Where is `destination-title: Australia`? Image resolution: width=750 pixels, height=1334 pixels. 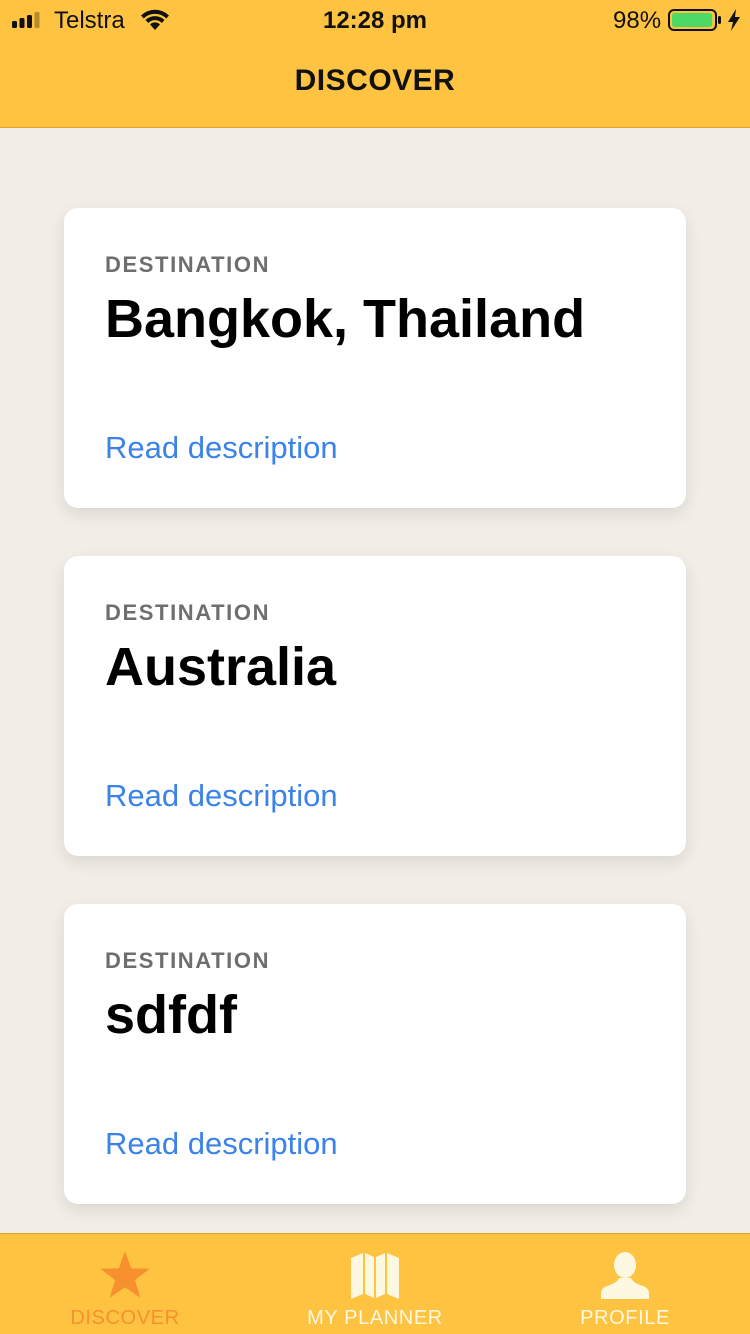 destination-title: Australia is located at coordinates (221, 667).